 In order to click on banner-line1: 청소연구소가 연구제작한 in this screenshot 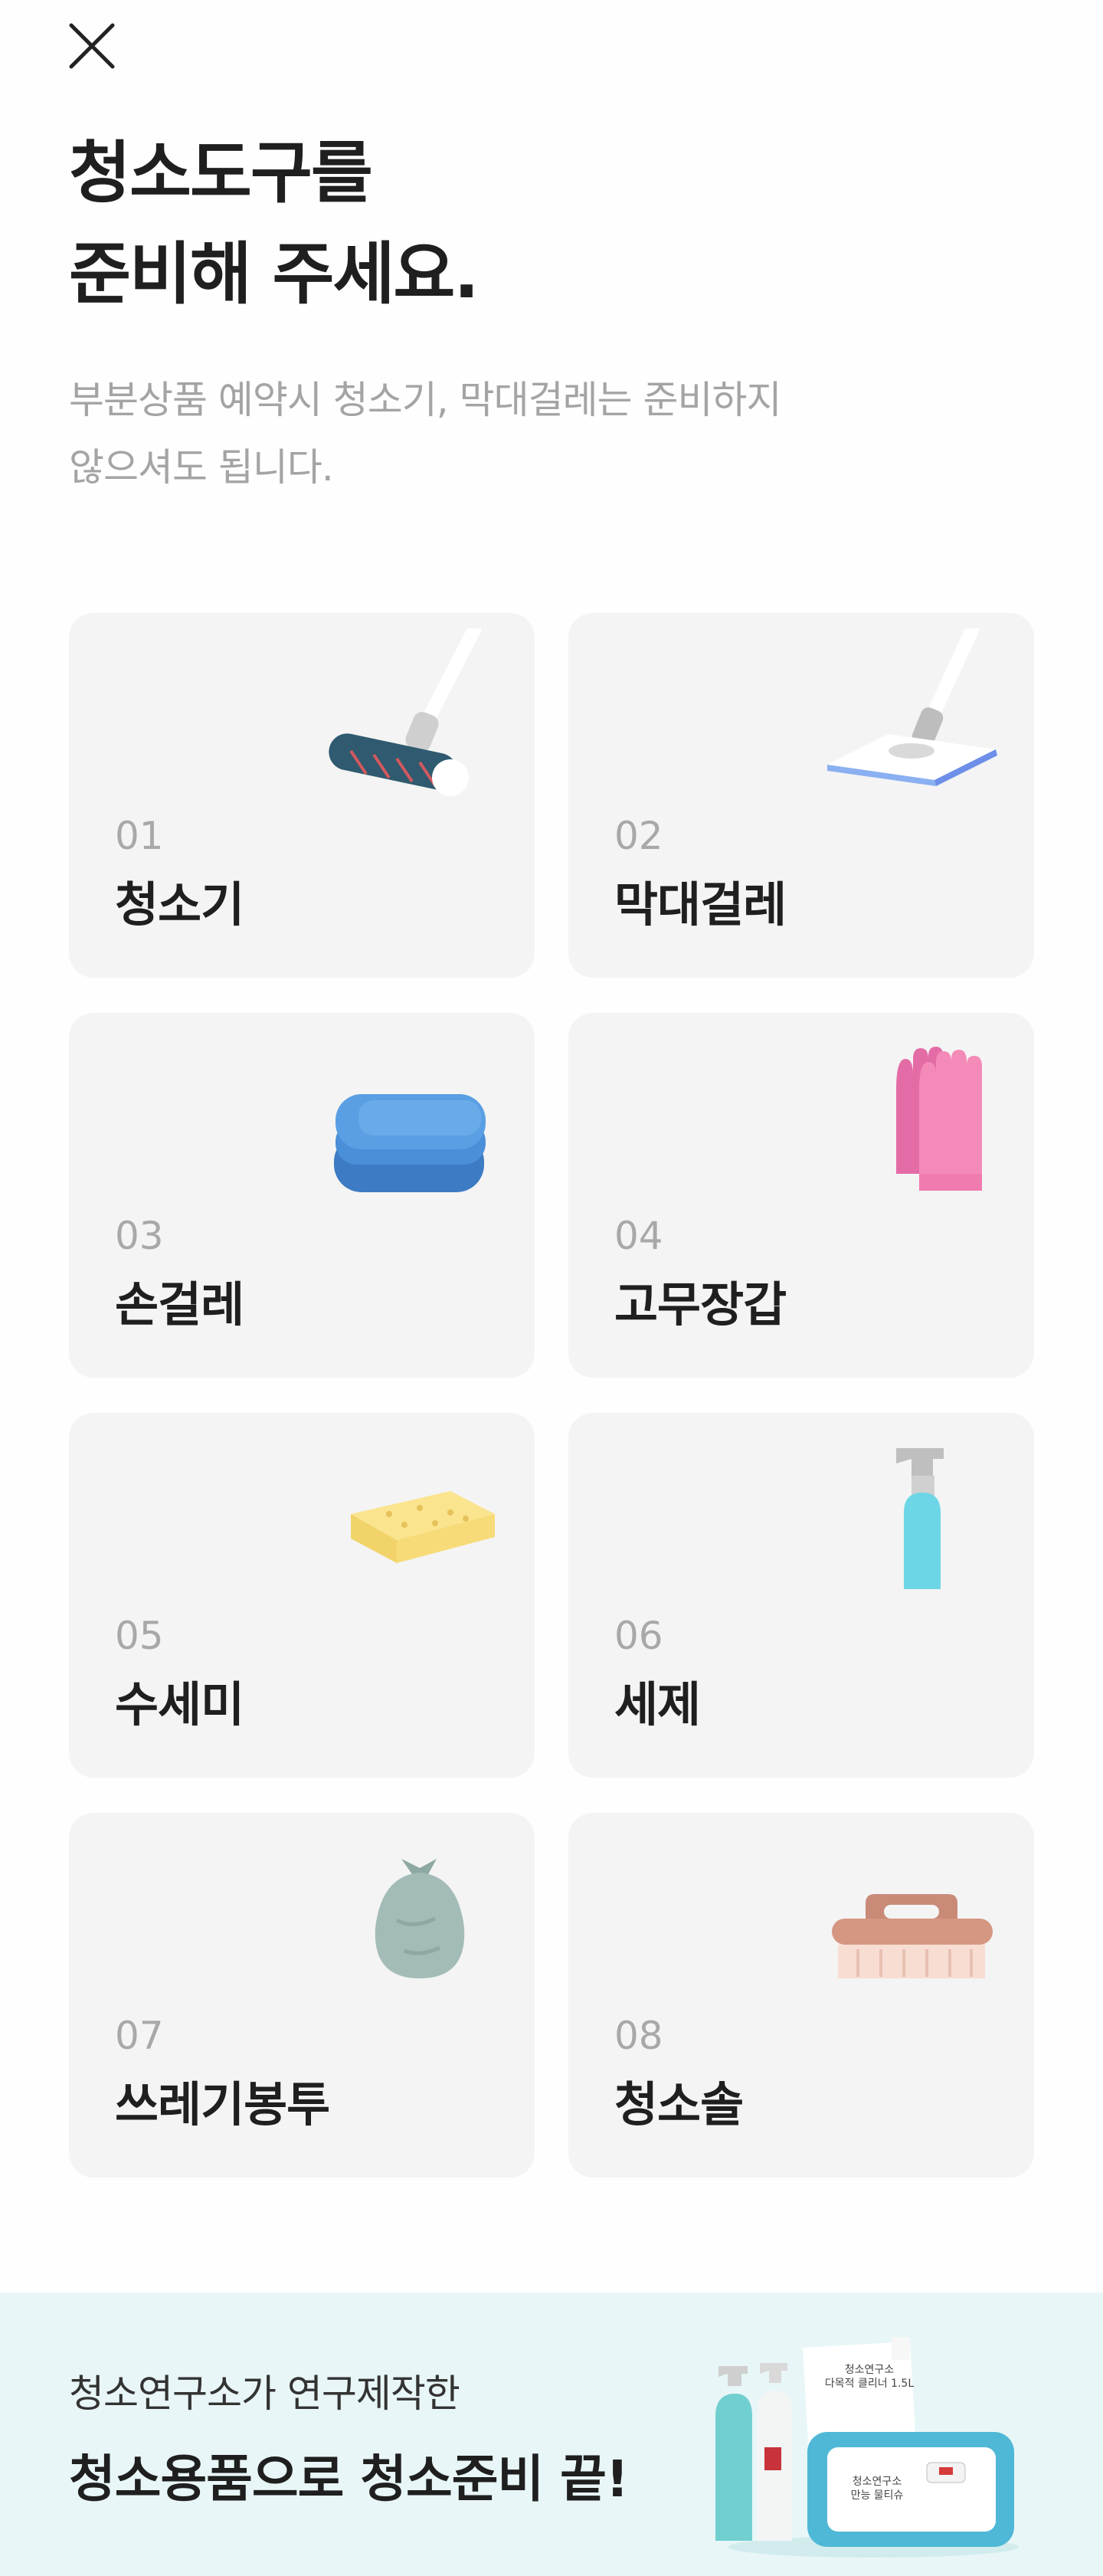, I will do `click(265, 2394)`.